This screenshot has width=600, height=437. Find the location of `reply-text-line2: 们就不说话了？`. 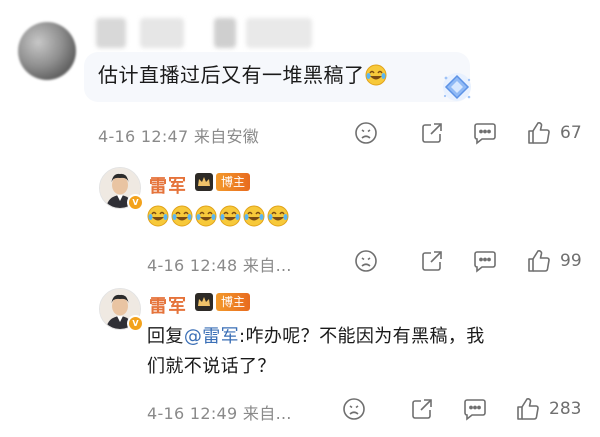

reply-text-line2: 们就不说话了？ is located at coordinates (211, 366).